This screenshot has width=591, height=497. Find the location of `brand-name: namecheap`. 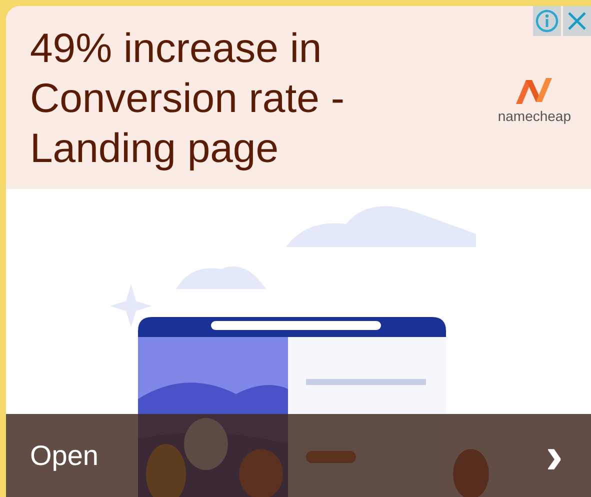

brand-name: namecheap is located at coordinates (534, 116).